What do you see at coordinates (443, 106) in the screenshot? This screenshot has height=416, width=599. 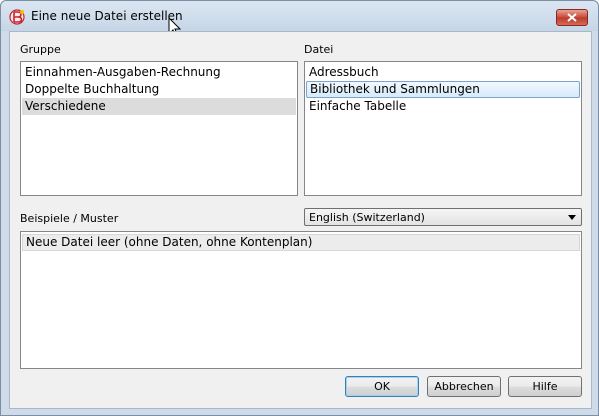 I see `file-item: Einfache Tabelle` at bounding box center [443, 106].